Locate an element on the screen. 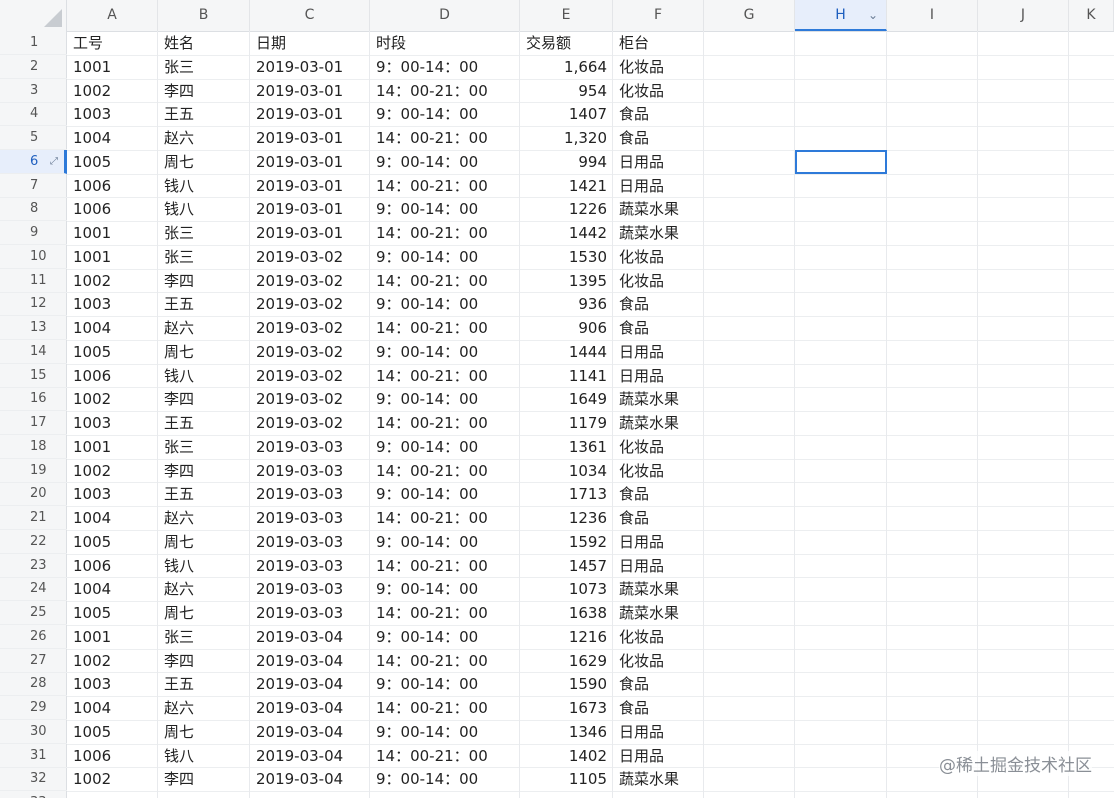  table-cell: 1402 is located at coordinates (566, 756).